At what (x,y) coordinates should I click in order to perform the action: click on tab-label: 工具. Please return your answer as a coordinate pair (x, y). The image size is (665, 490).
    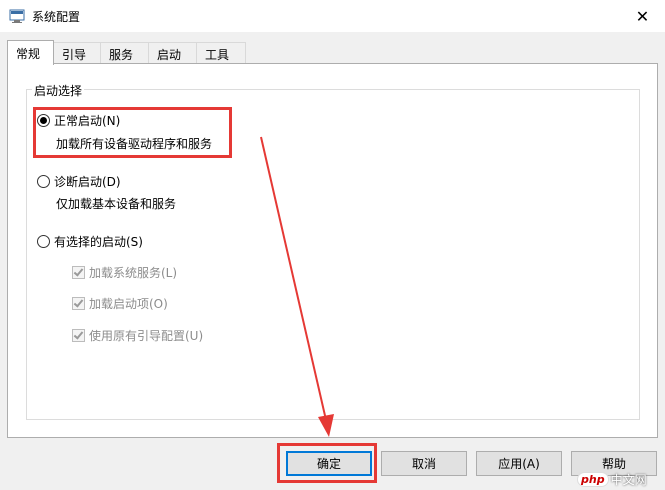
    Looking at the image, I should click on (217, 55).